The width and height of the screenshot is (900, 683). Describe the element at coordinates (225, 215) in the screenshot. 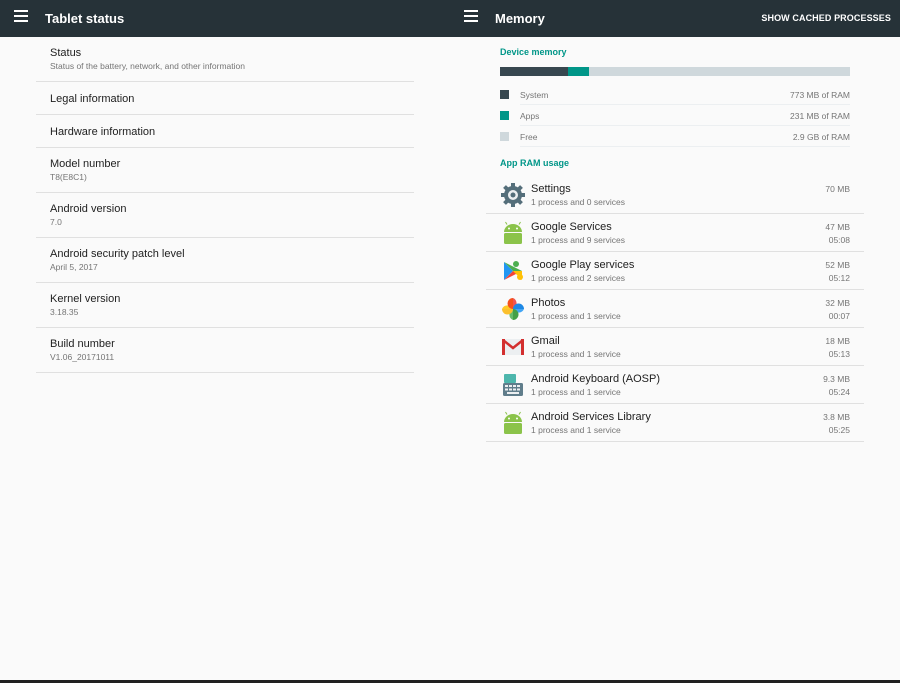

I see `android-version-item: Android version 7.0` at that location.